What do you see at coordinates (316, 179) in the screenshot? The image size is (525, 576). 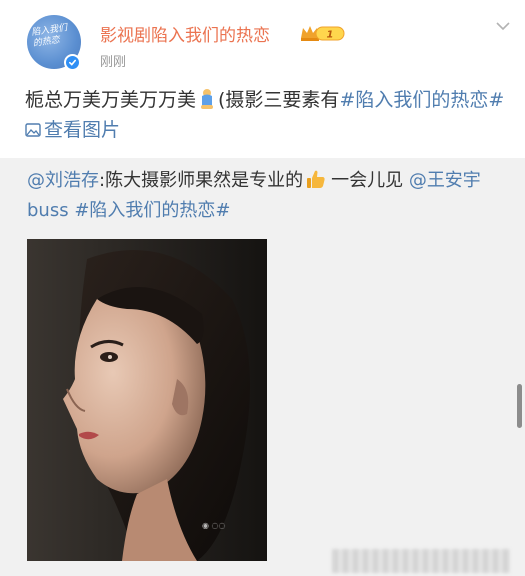 I see `thumbs-up-icon` at bounding box center [316, 179].